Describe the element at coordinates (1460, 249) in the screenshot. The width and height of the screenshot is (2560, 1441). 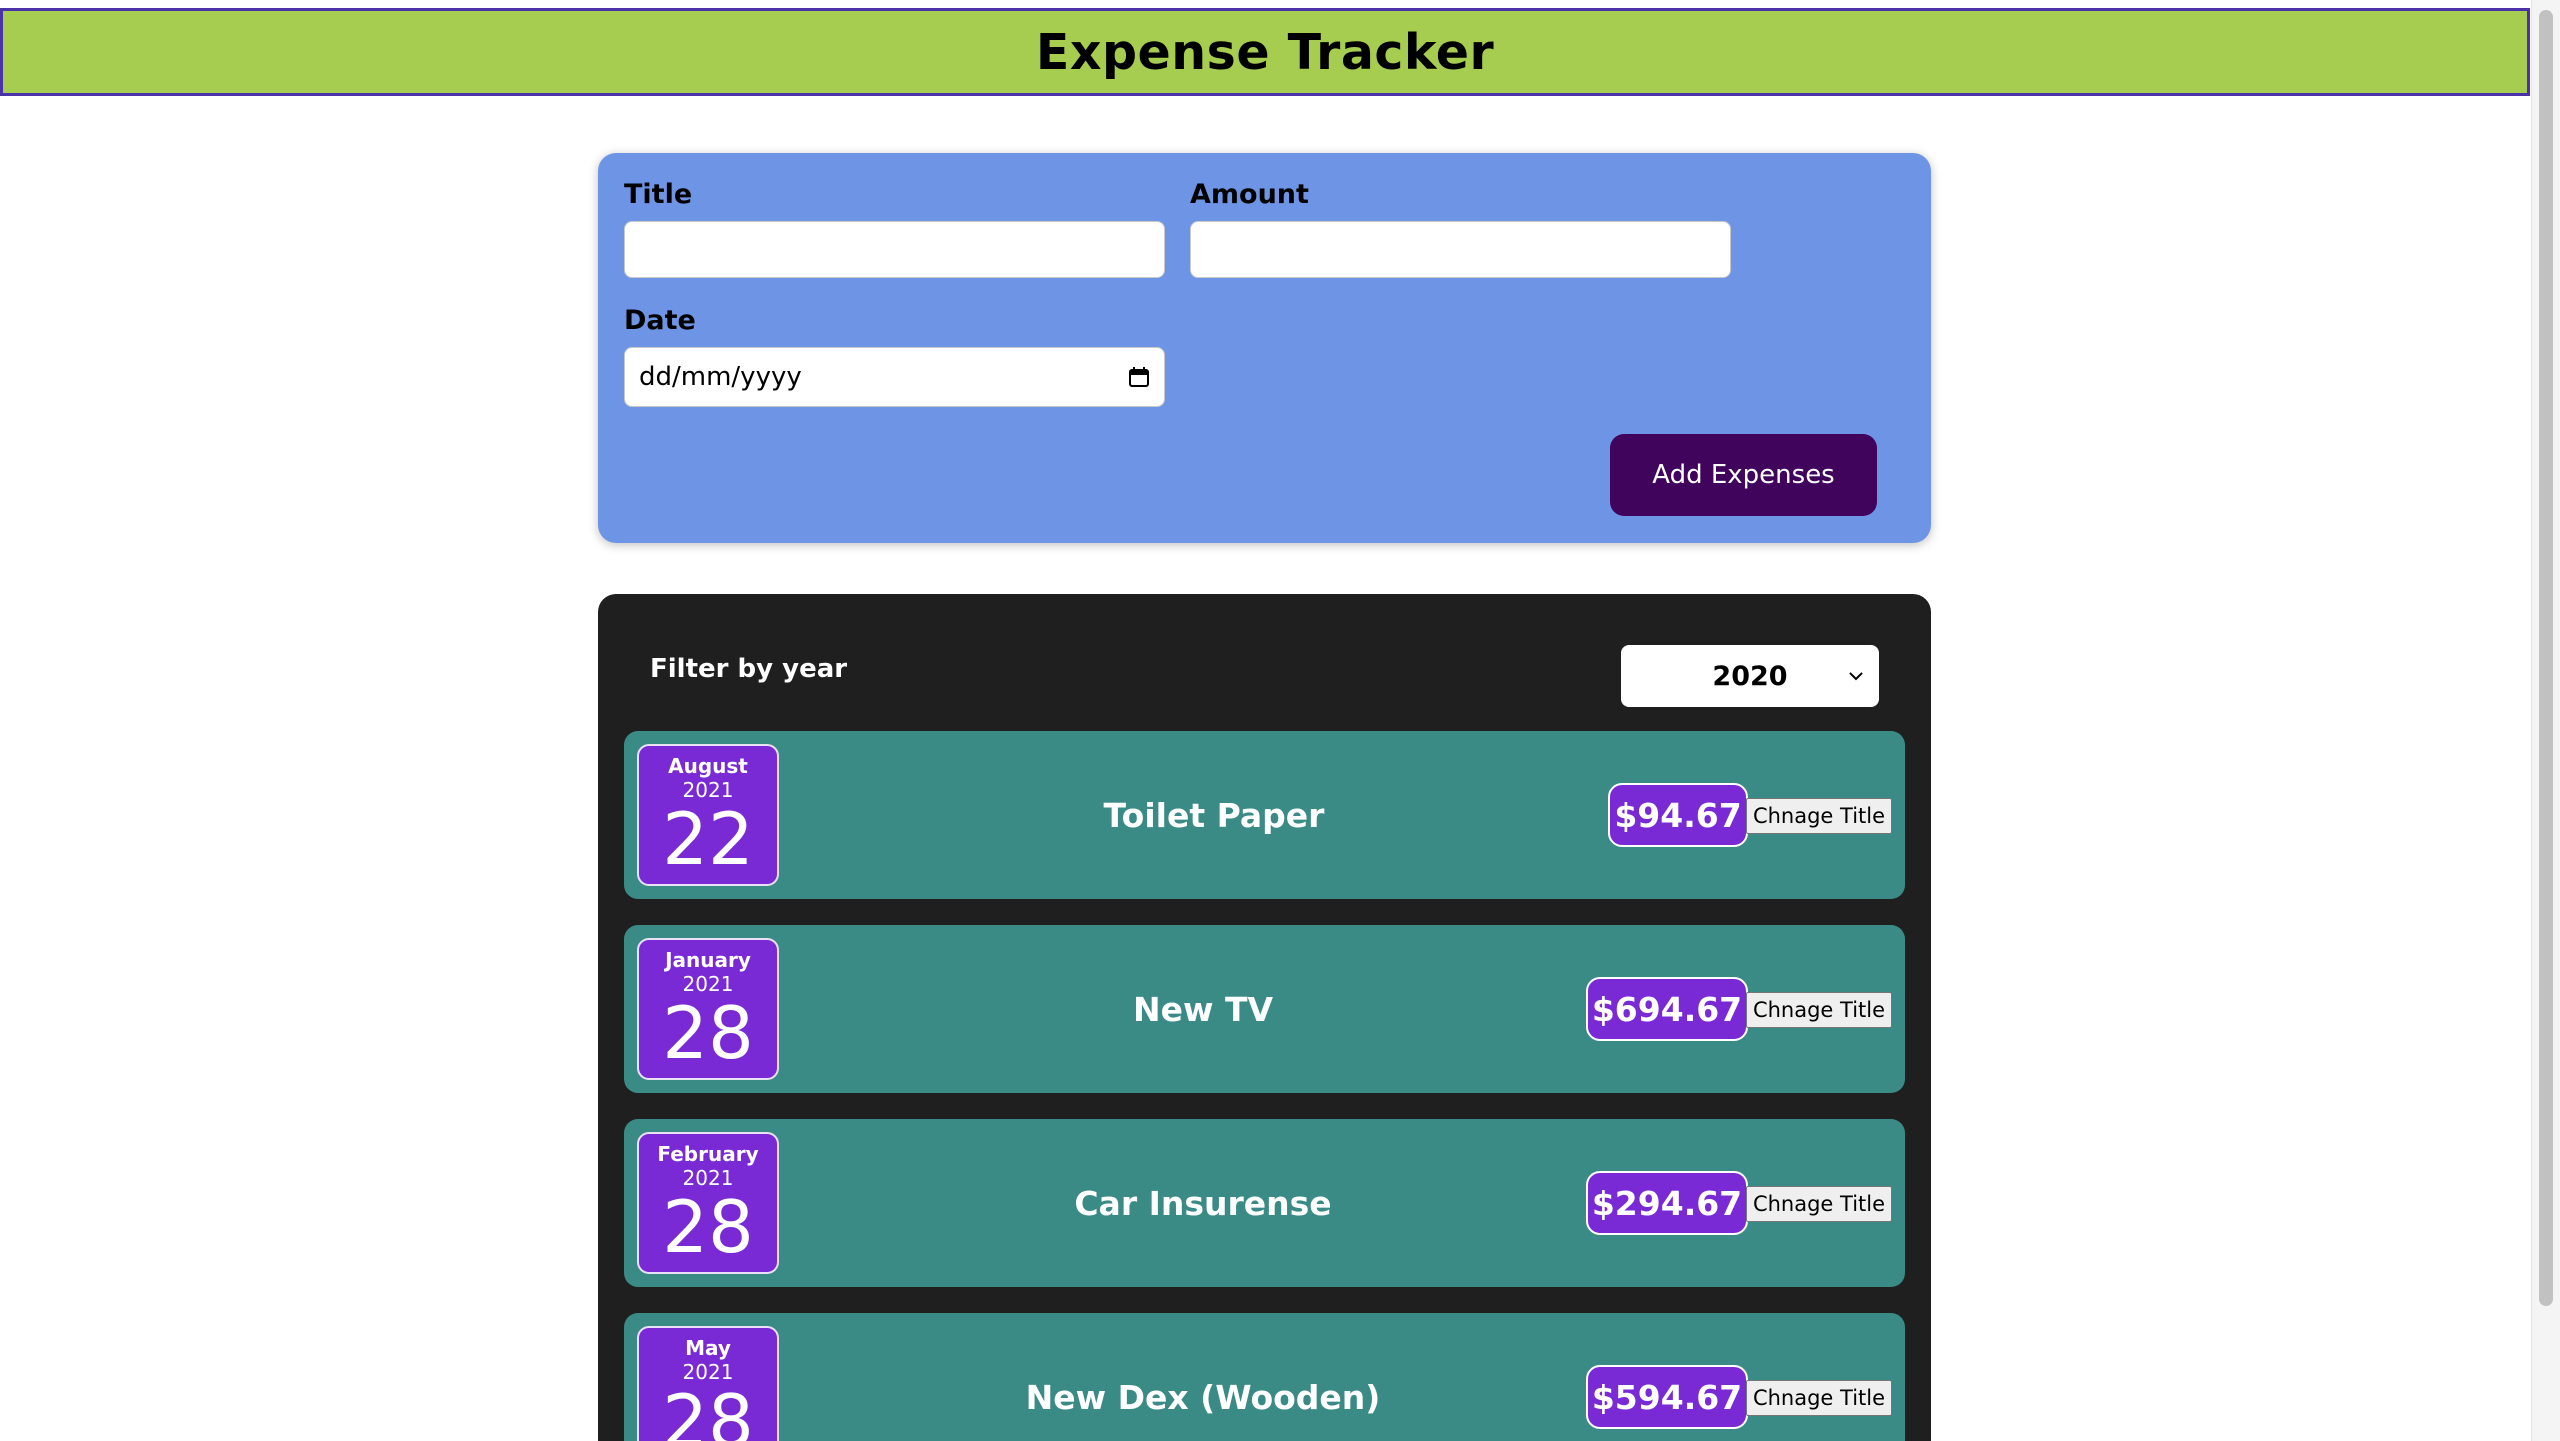
I see `amount-input` at that location.